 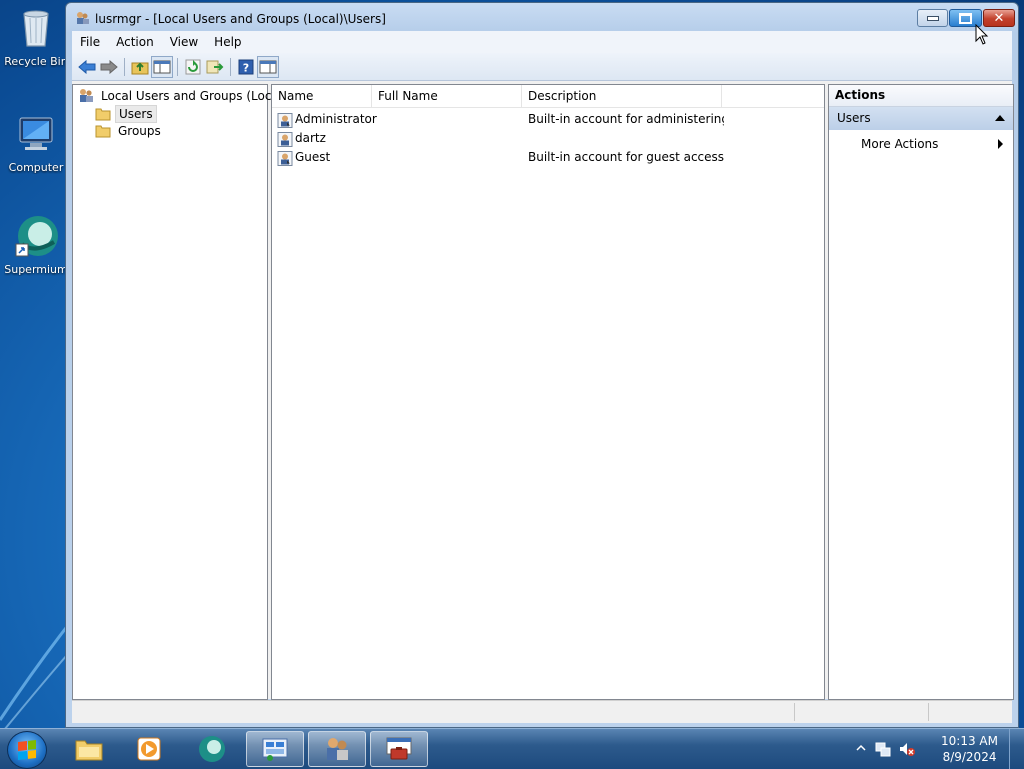 I want to click on computer-management-icon, so click(x=399, y=748).